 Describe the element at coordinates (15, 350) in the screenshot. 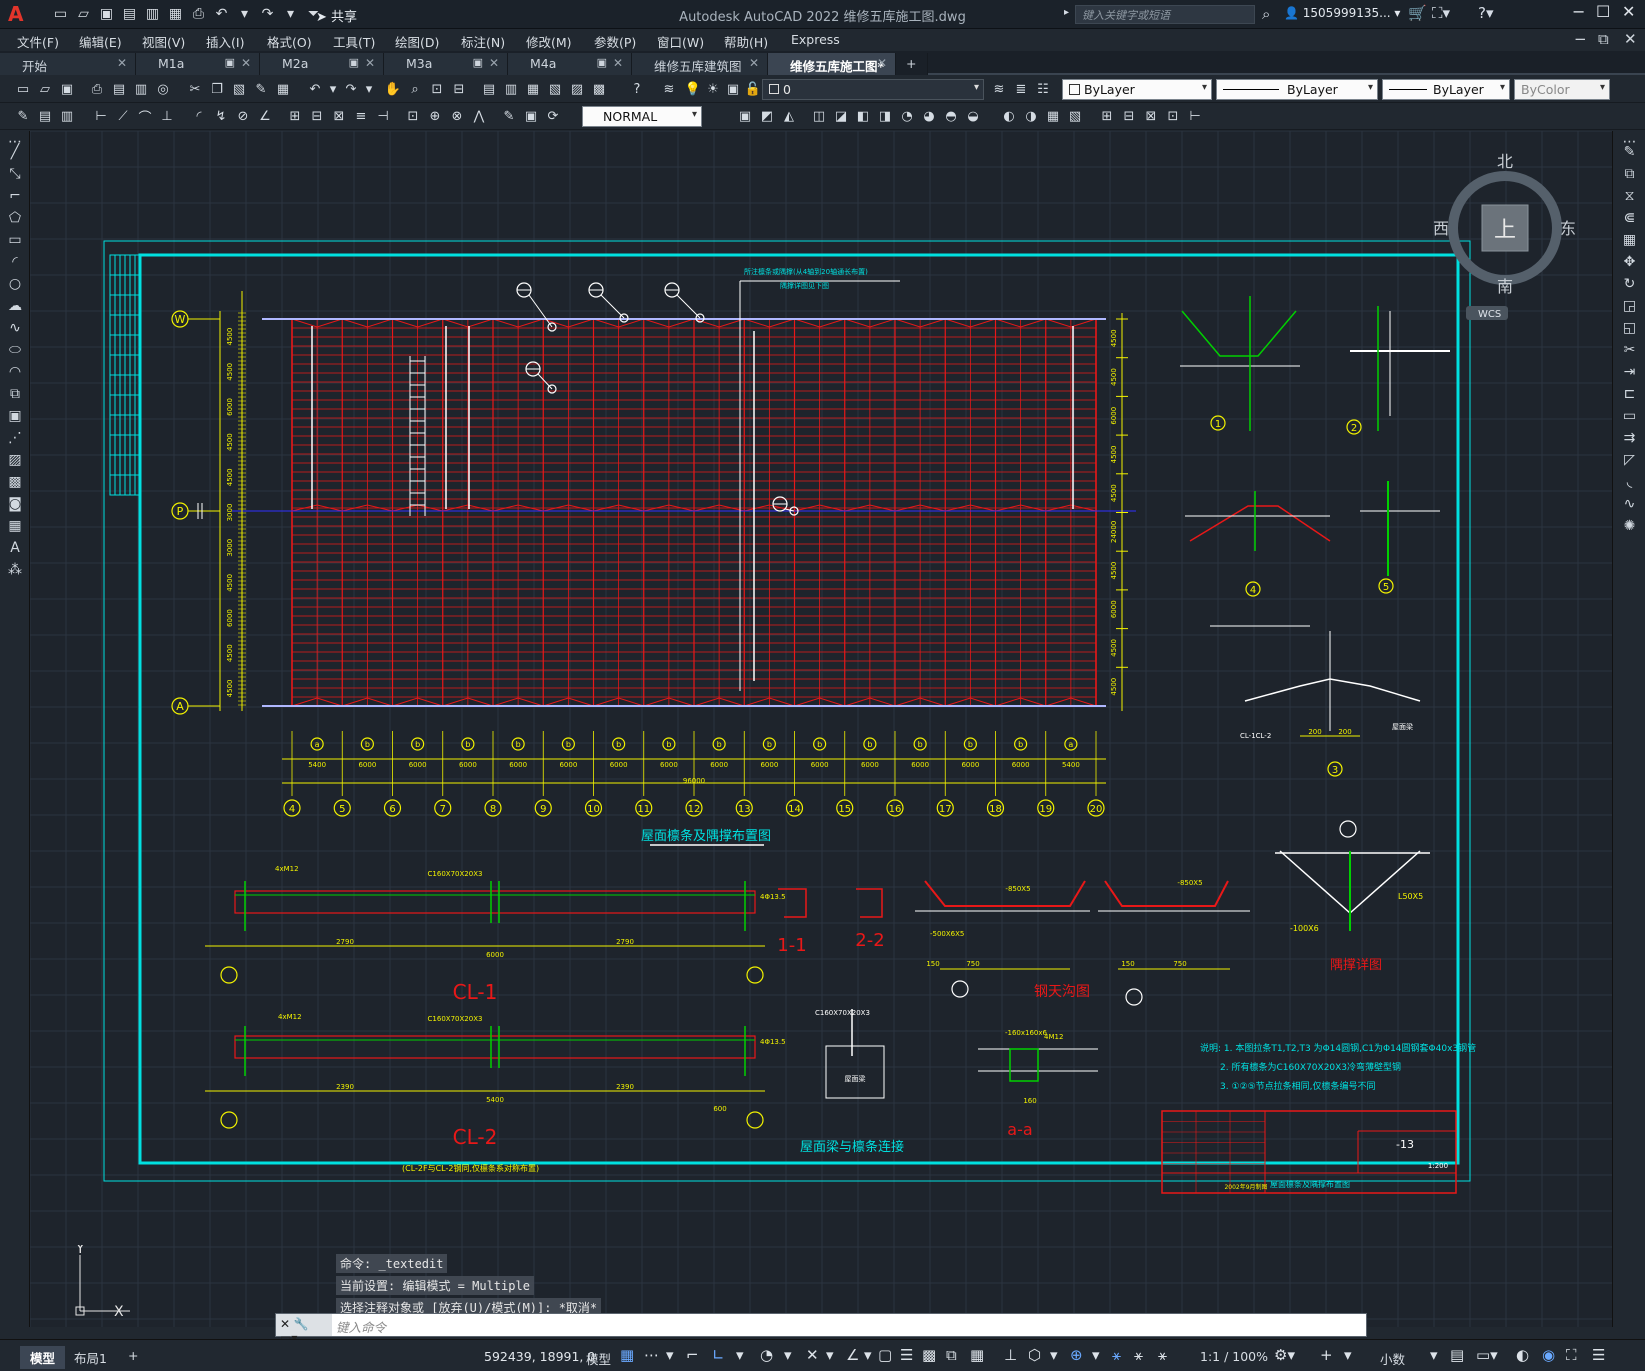

I see `ellipse-icon: ⬭` at that location.